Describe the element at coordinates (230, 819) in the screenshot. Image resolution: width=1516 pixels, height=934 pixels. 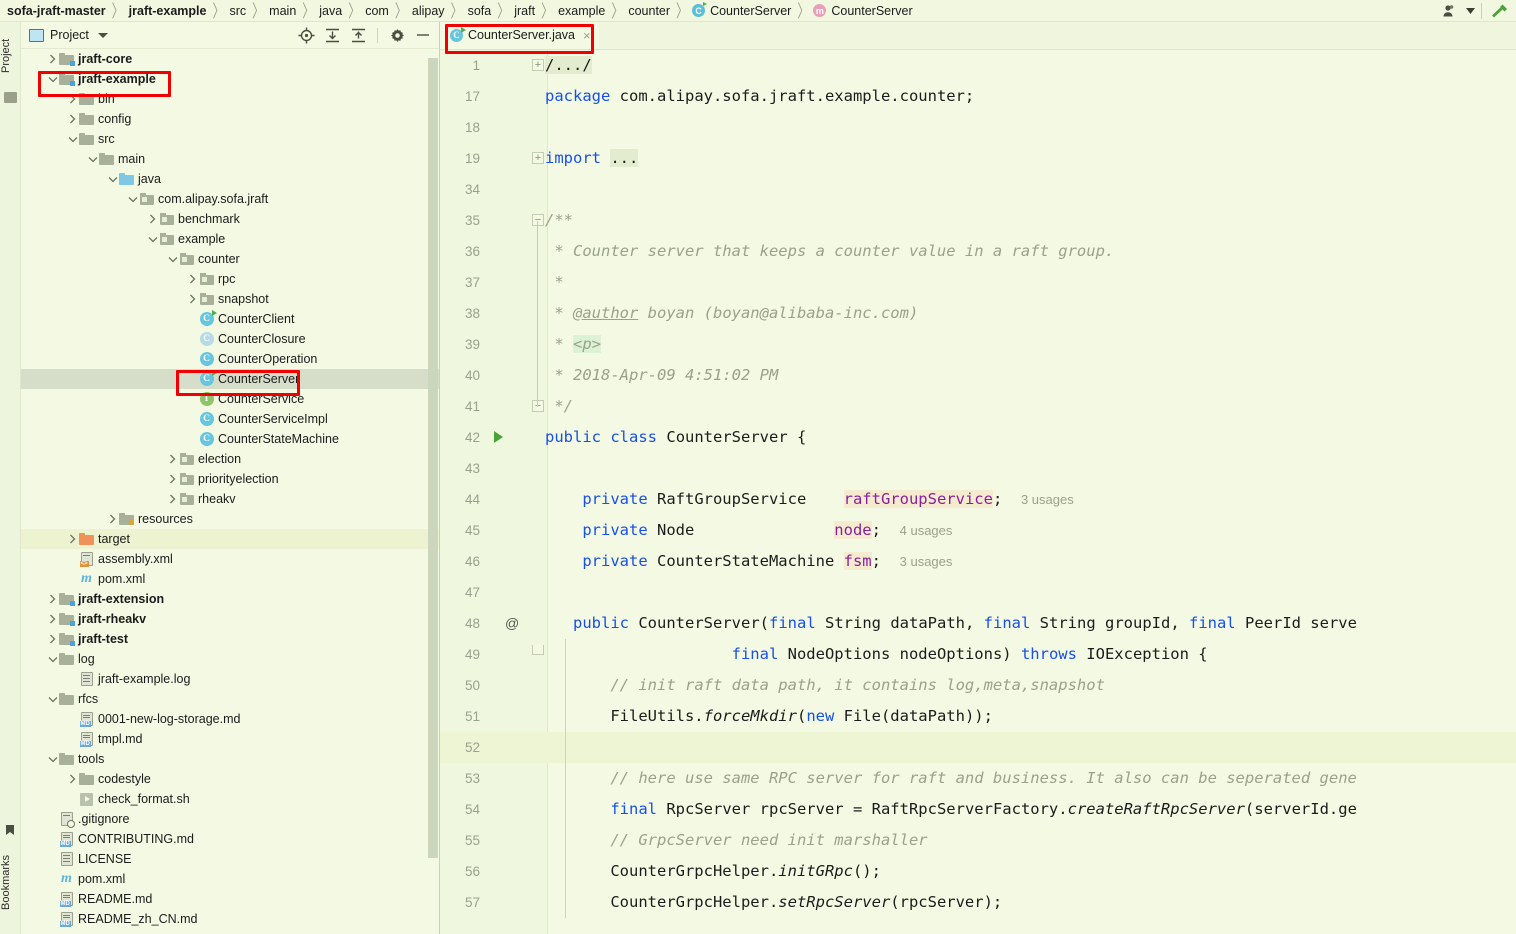
I see `tree-node-.gitignore: .gitignore` at that location.